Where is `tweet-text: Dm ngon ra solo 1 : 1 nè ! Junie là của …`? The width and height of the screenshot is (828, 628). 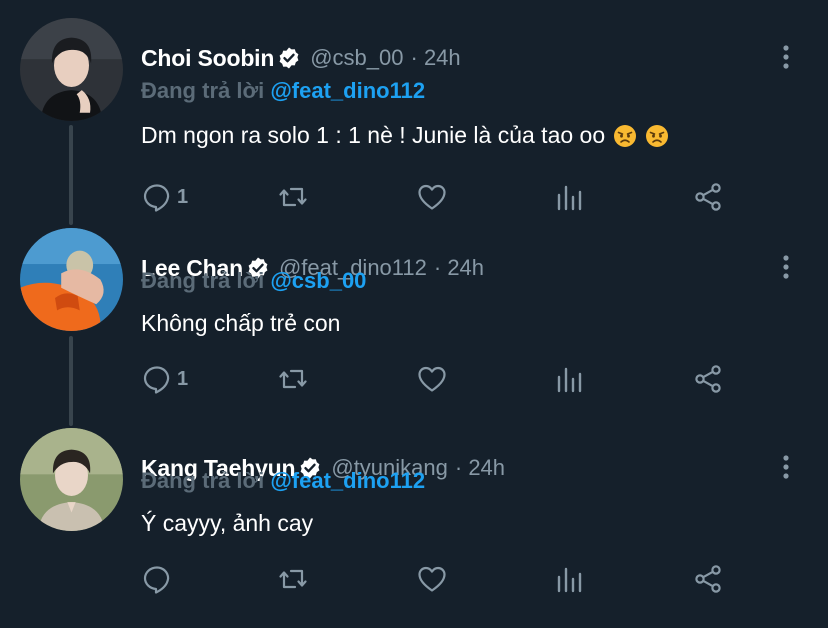
tweet-text: Dm ngon ra solo 1 : 1 nè ! Junie là của … is located at coordinates (405, 135).